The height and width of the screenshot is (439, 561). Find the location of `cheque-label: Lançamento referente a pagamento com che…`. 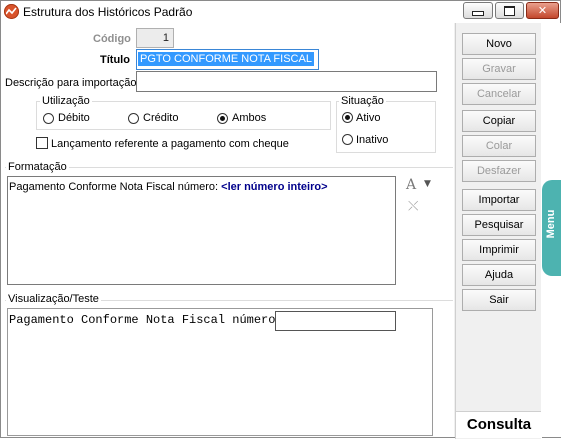

cheque-label: Lançamento referente a pagamento com che… is located at coordinates (170, 144).